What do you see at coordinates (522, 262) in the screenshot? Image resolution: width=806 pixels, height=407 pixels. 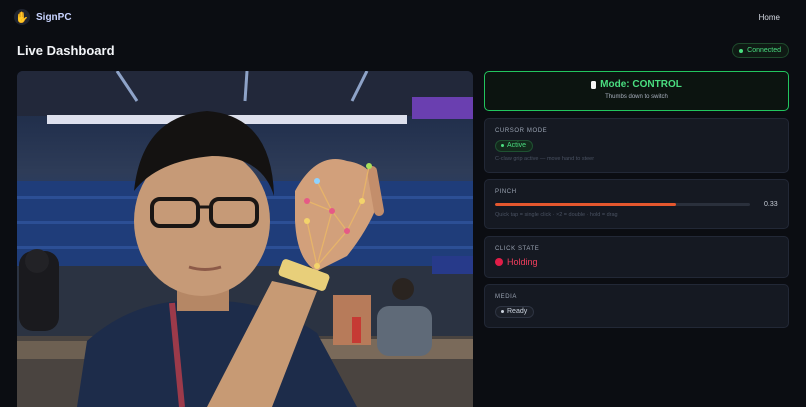 I see `click-state-value: Holding` at bounding box center [522, 262].